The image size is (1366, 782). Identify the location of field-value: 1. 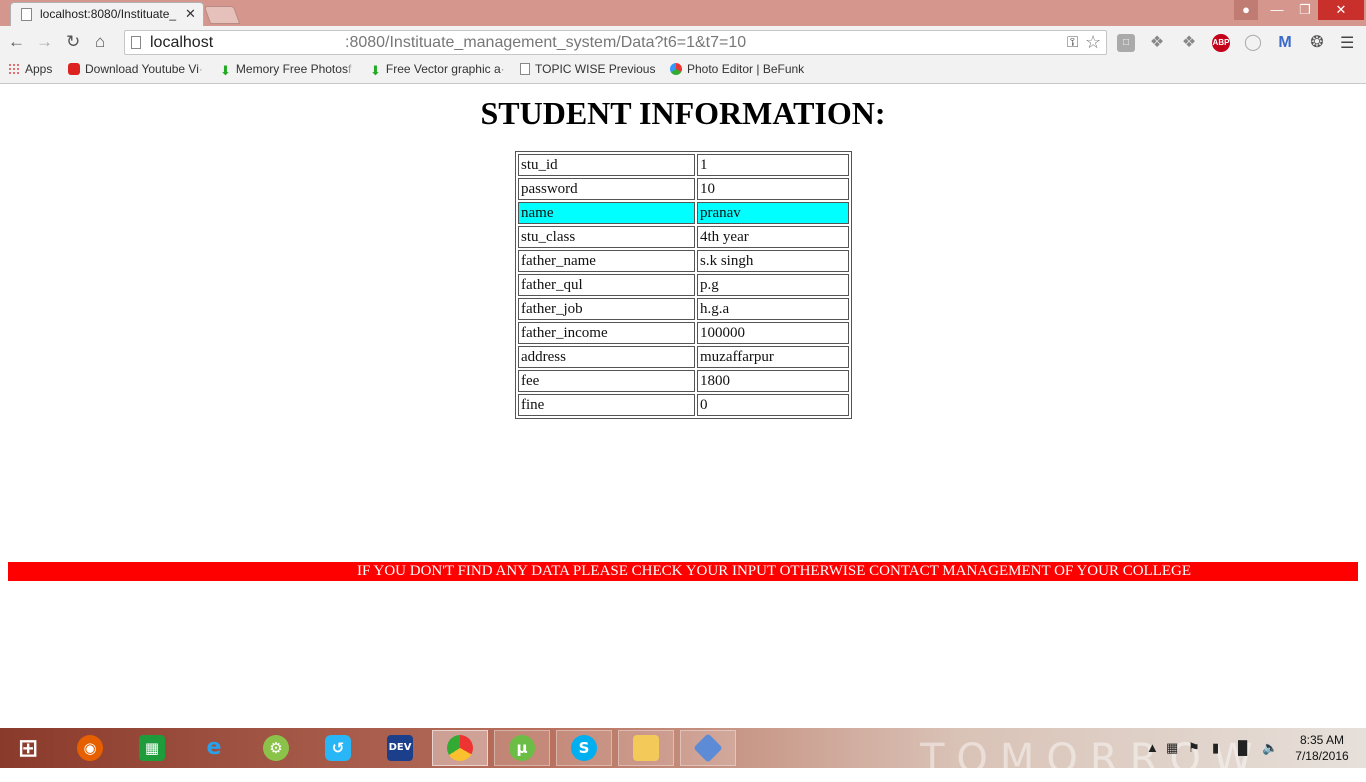
(773, 165).